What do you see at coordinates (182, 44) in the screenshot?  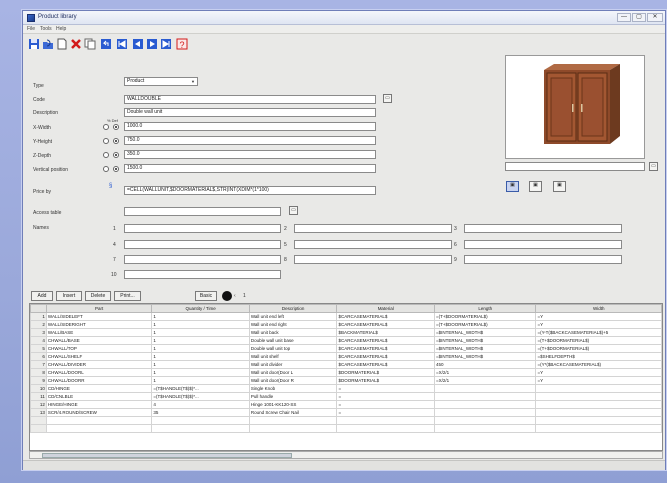 I see `help-icon: ?` at bounding box center [182, 44].